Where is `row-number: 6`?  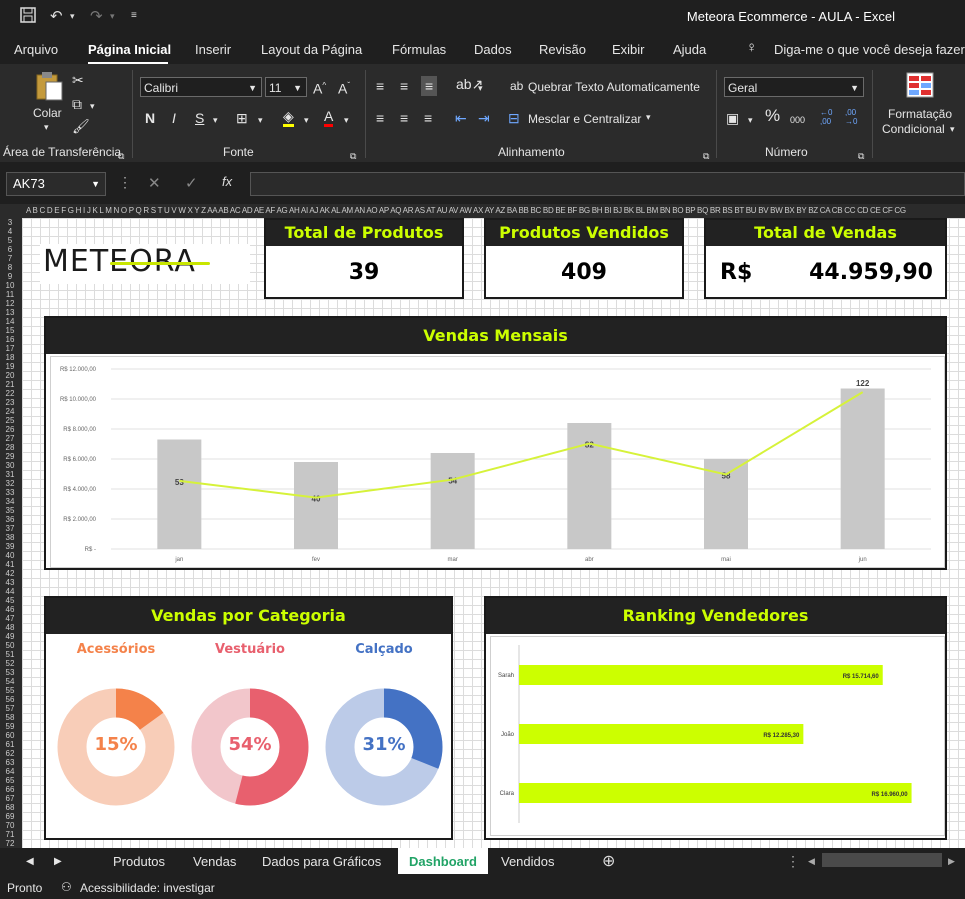 row-number: 6 is located at coordinates (10, 249).